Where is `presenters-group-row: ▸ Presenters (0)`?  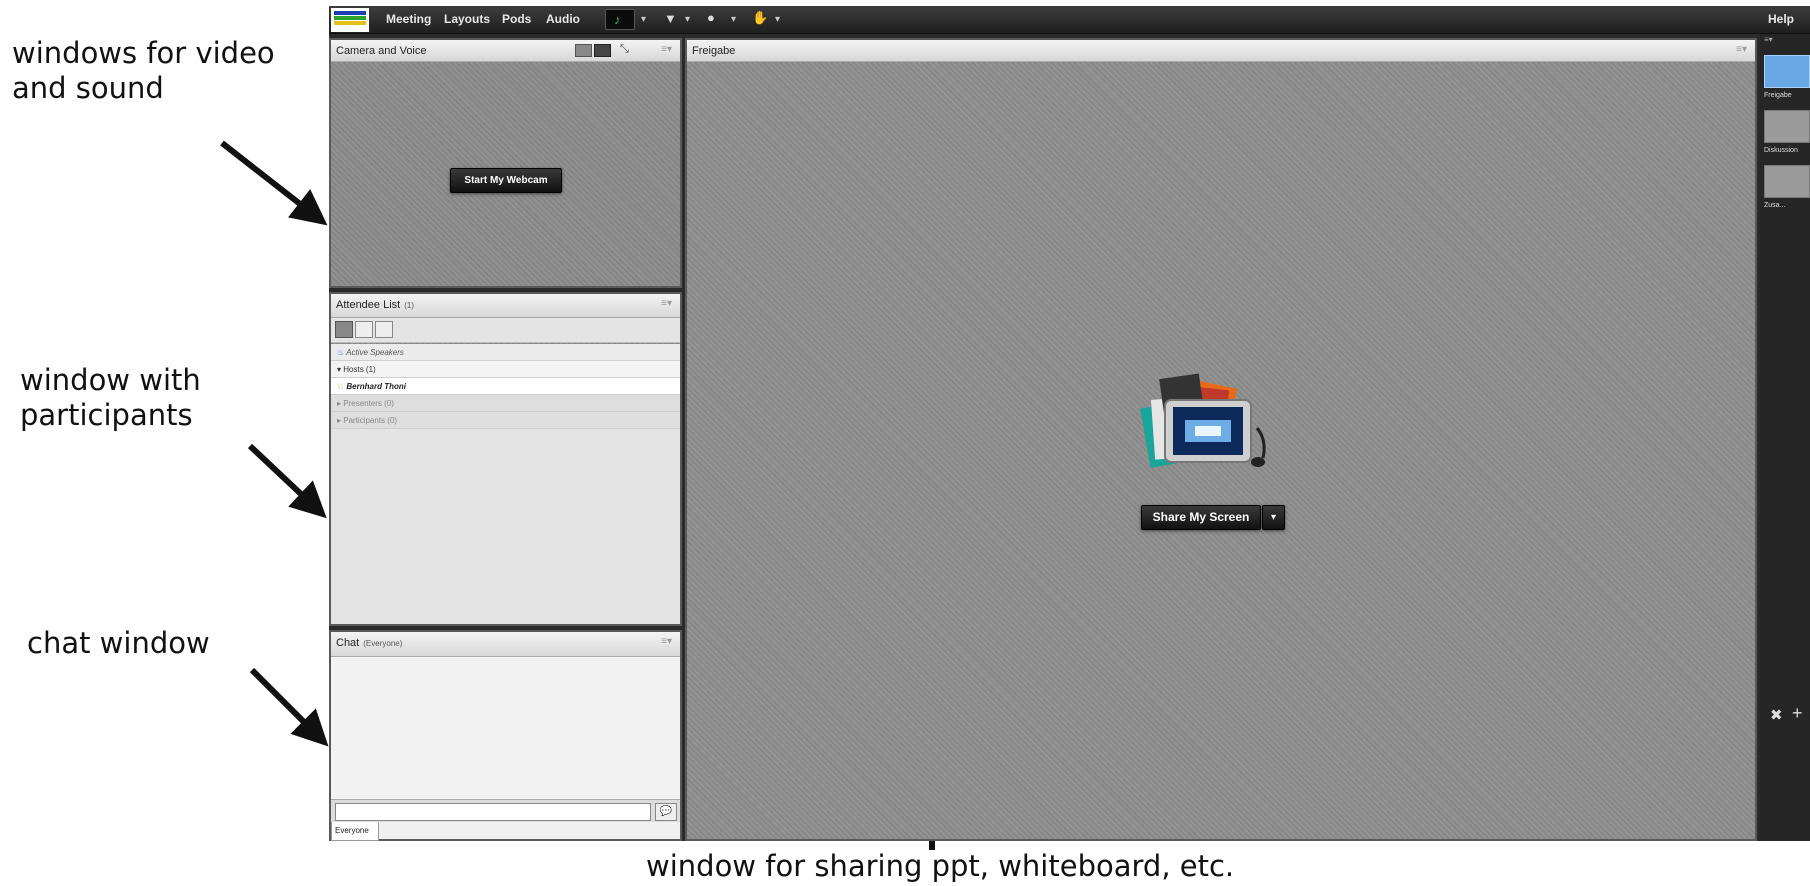 presenters-group-row: ▸ Presenters (0) is located at coordinates (505, 403).